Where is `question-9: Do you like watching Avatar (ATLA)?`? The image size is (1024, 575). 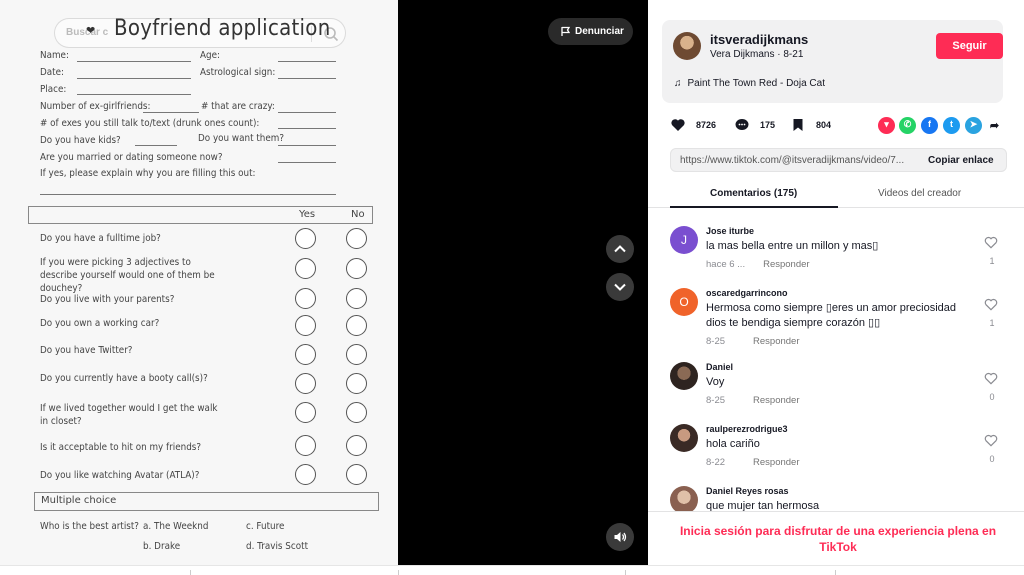 question-9: Do you like watching Avatar (ATLA)? is located at coordinates (120, 475).